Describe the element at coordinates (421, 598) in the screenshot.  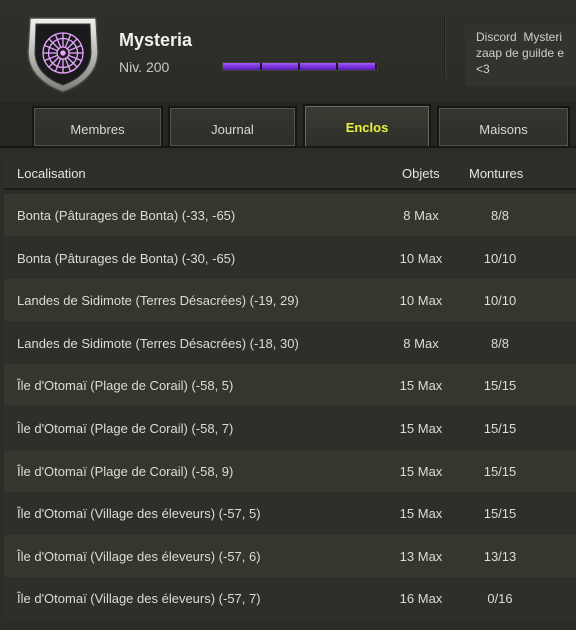
I see `cell-objects: 16 Max` at that location.